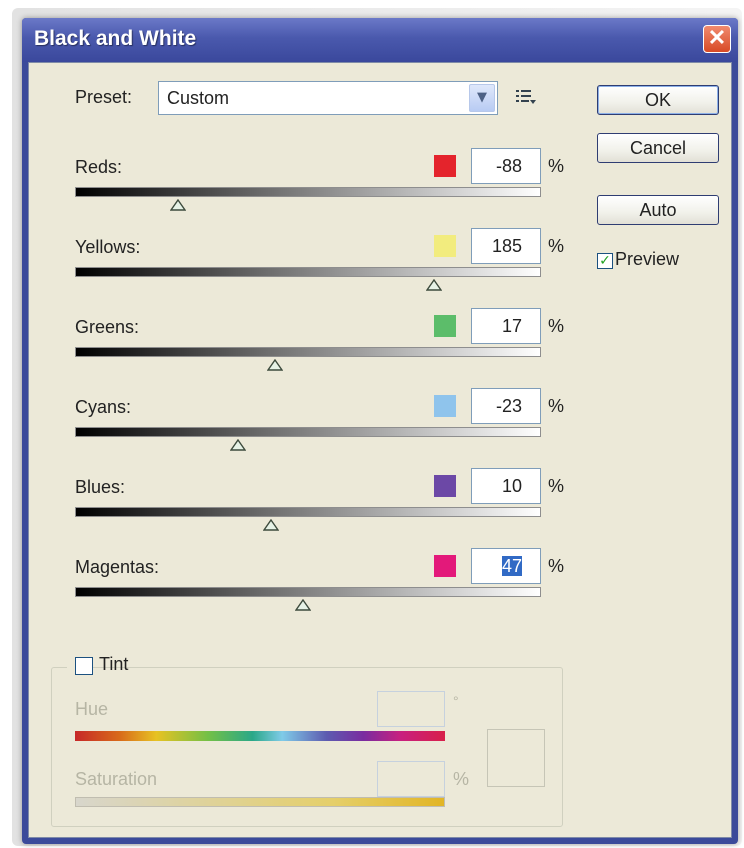  I want to click on tint-legend: Tint, so click(97, 666).